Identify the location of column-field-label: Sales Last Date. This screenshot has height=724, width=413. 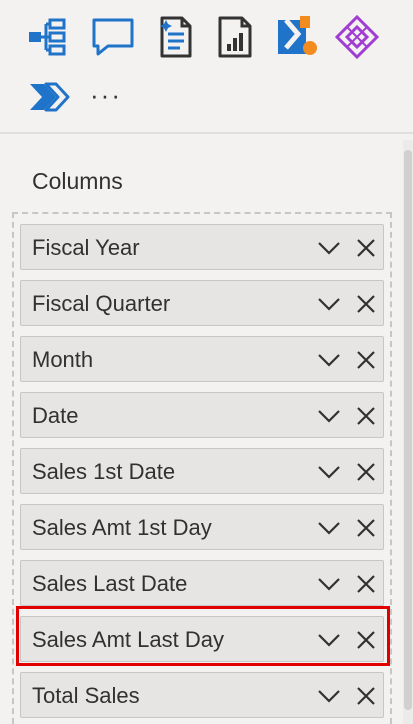
(110, 583).